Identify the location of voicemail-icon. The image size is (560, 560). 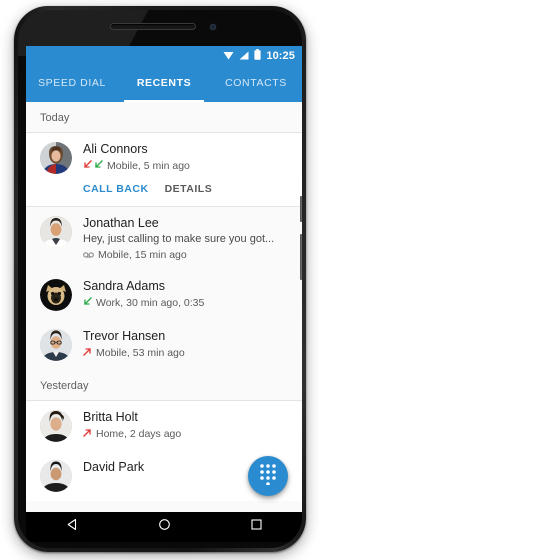
(88, 255).